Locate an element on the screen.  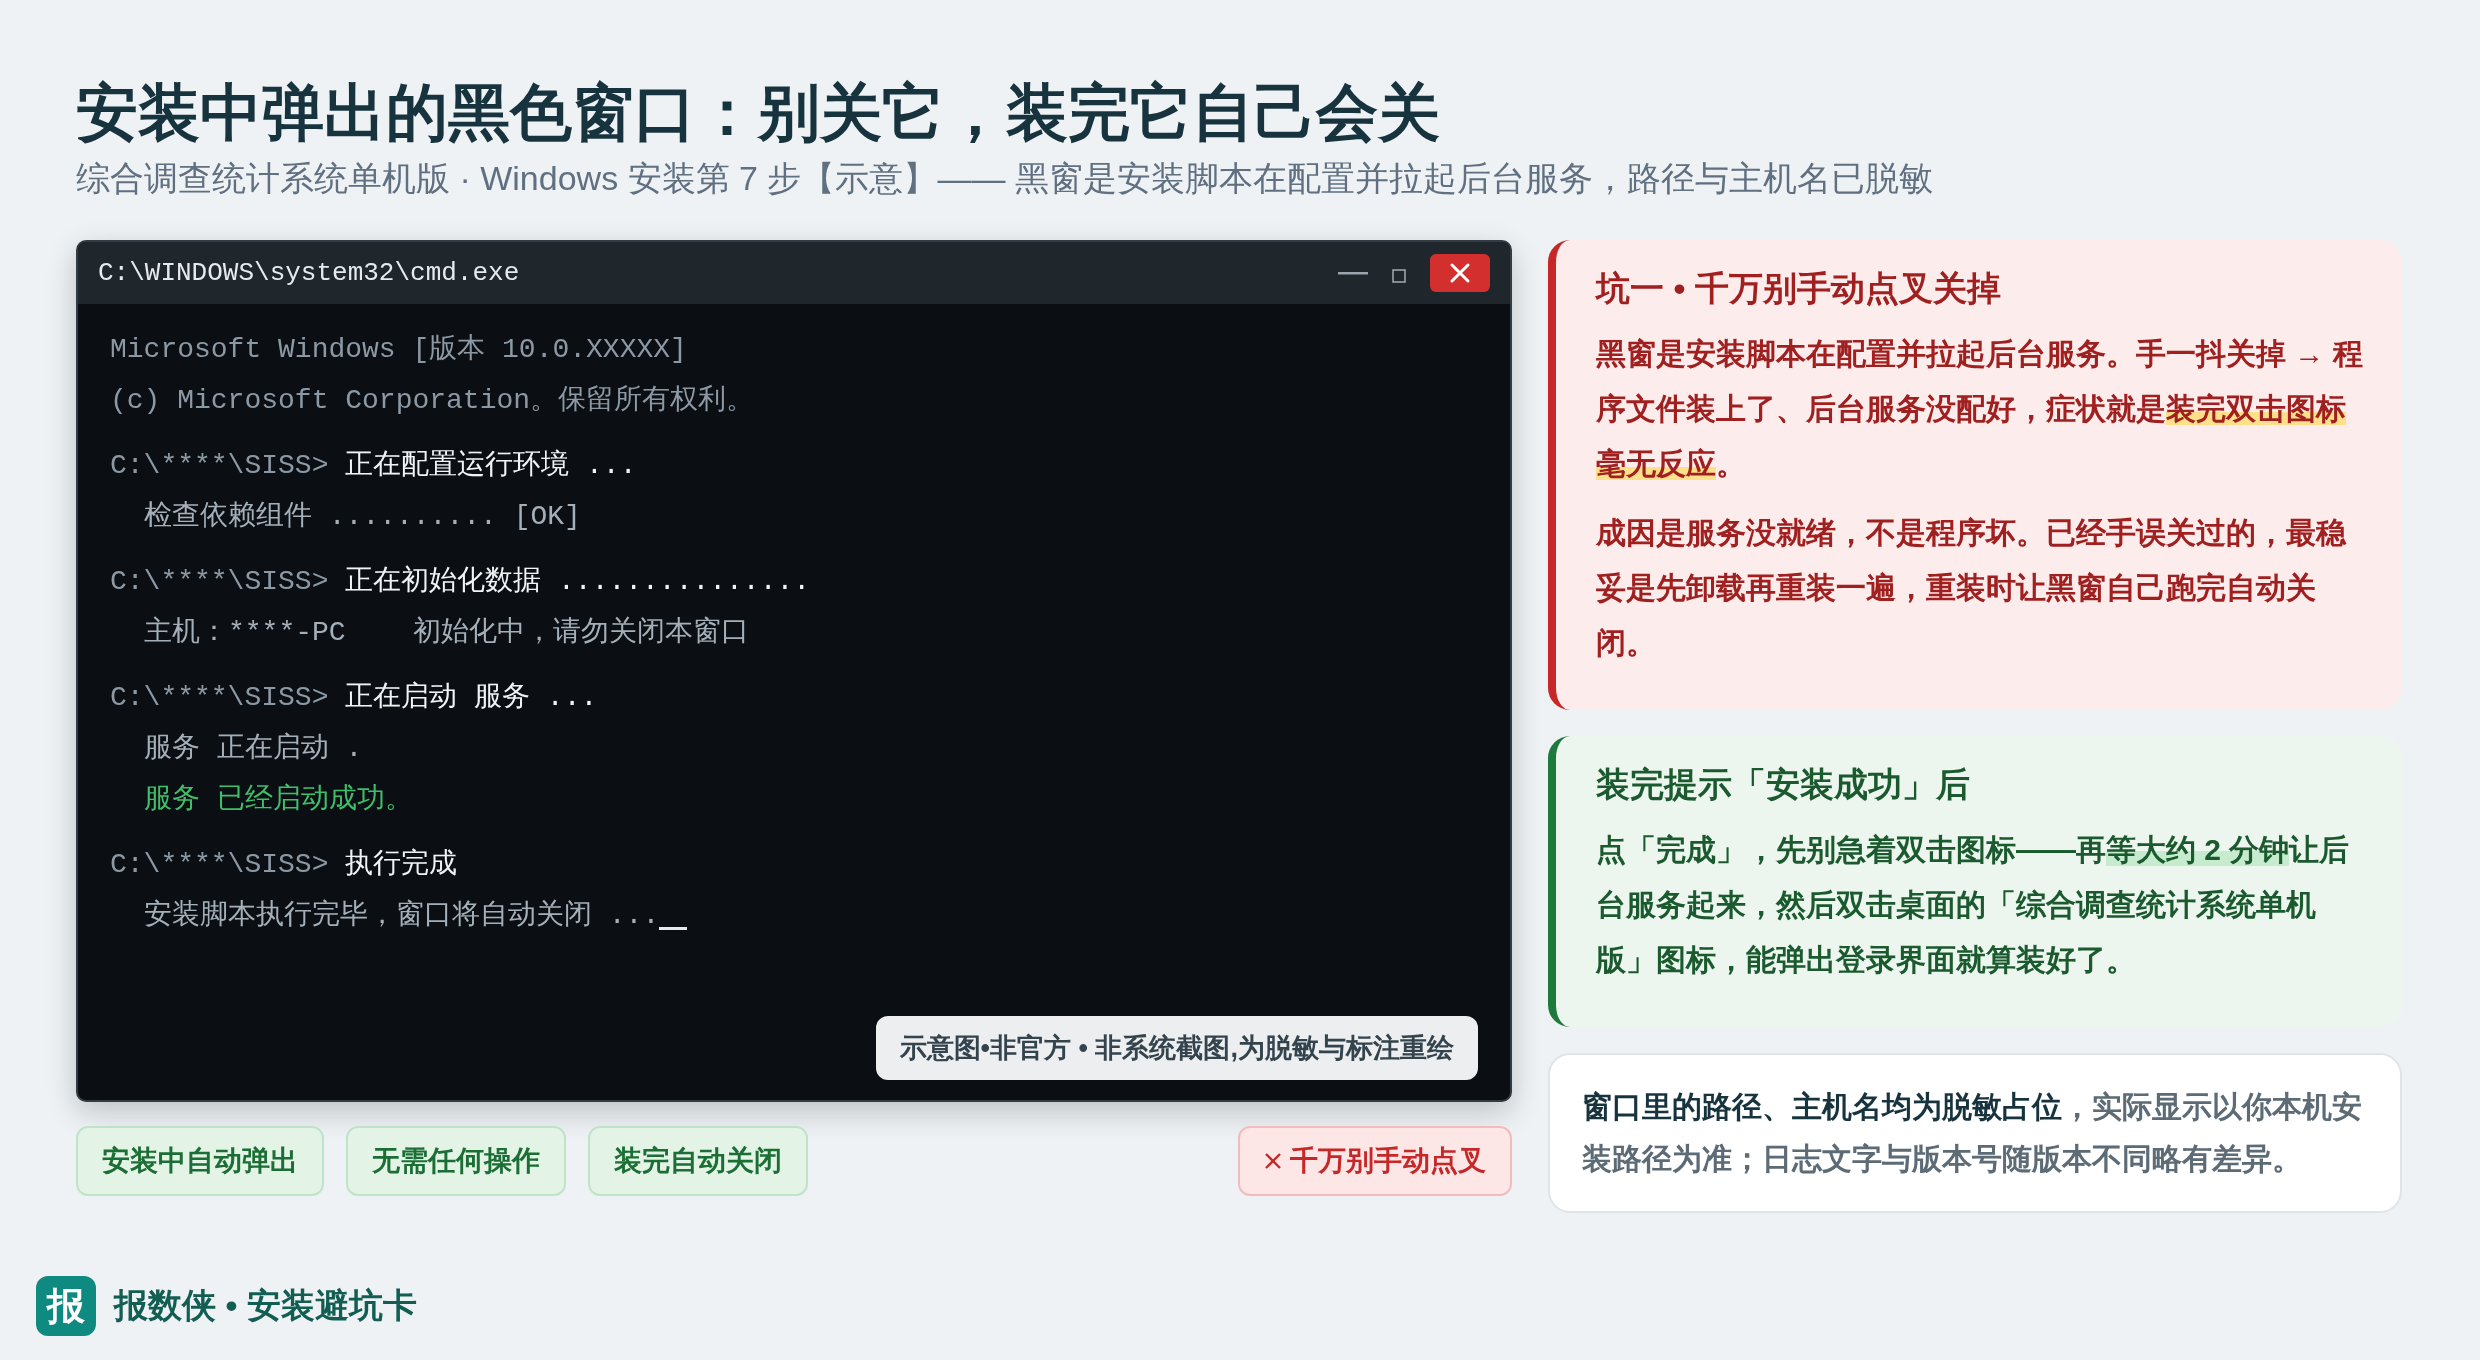
close-button is located at coordinates (1460, 273).